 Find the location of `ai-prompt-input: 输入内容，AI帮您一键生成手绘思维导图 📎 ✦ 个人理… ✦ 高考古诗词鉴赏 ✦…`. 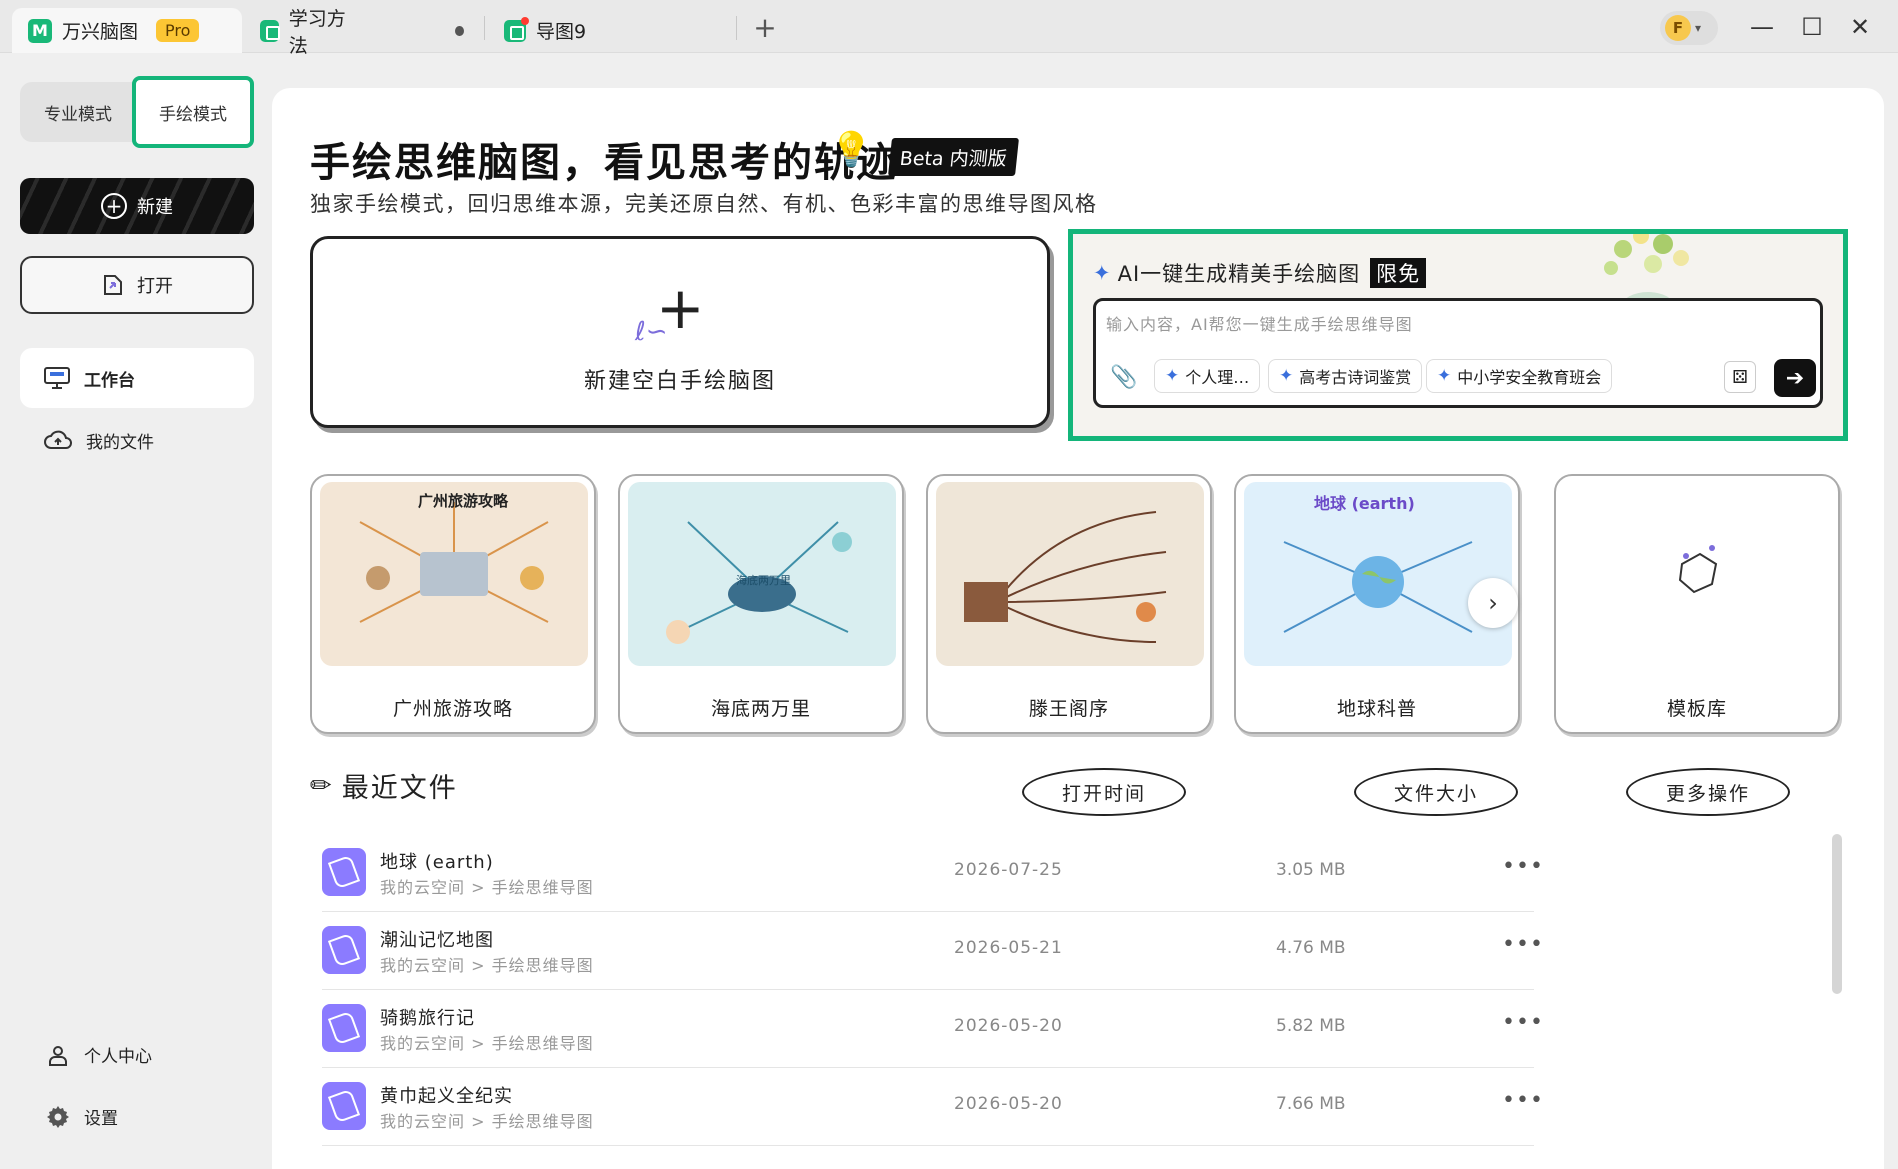

ai-prompt-input: 输入内容，AI帮您一键生成手绘思维导图 📎 ✦ 个人理… ✦ 高考古诗词鉴赏 ✦… is located at coordinates (1458, 353).